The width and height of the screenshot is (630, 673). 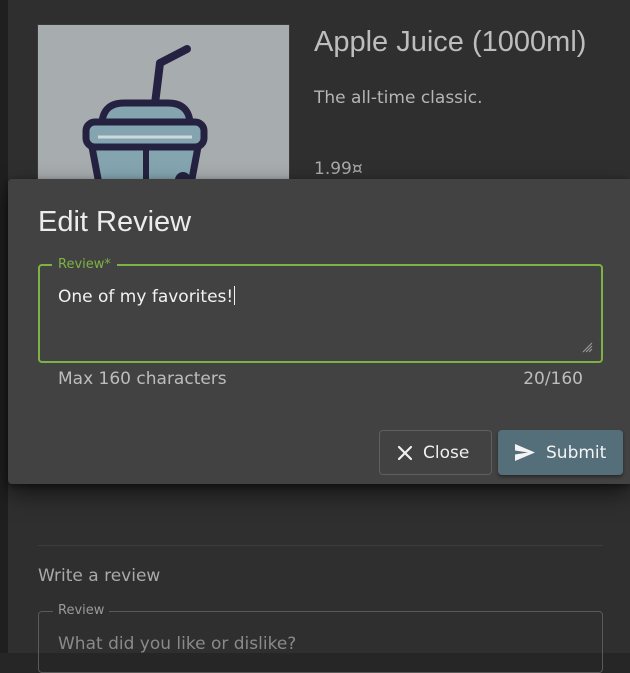 What do you see at coordinates (235, 295) in the screenshot?
I see `text-caret` at bounding box center [235, 295].